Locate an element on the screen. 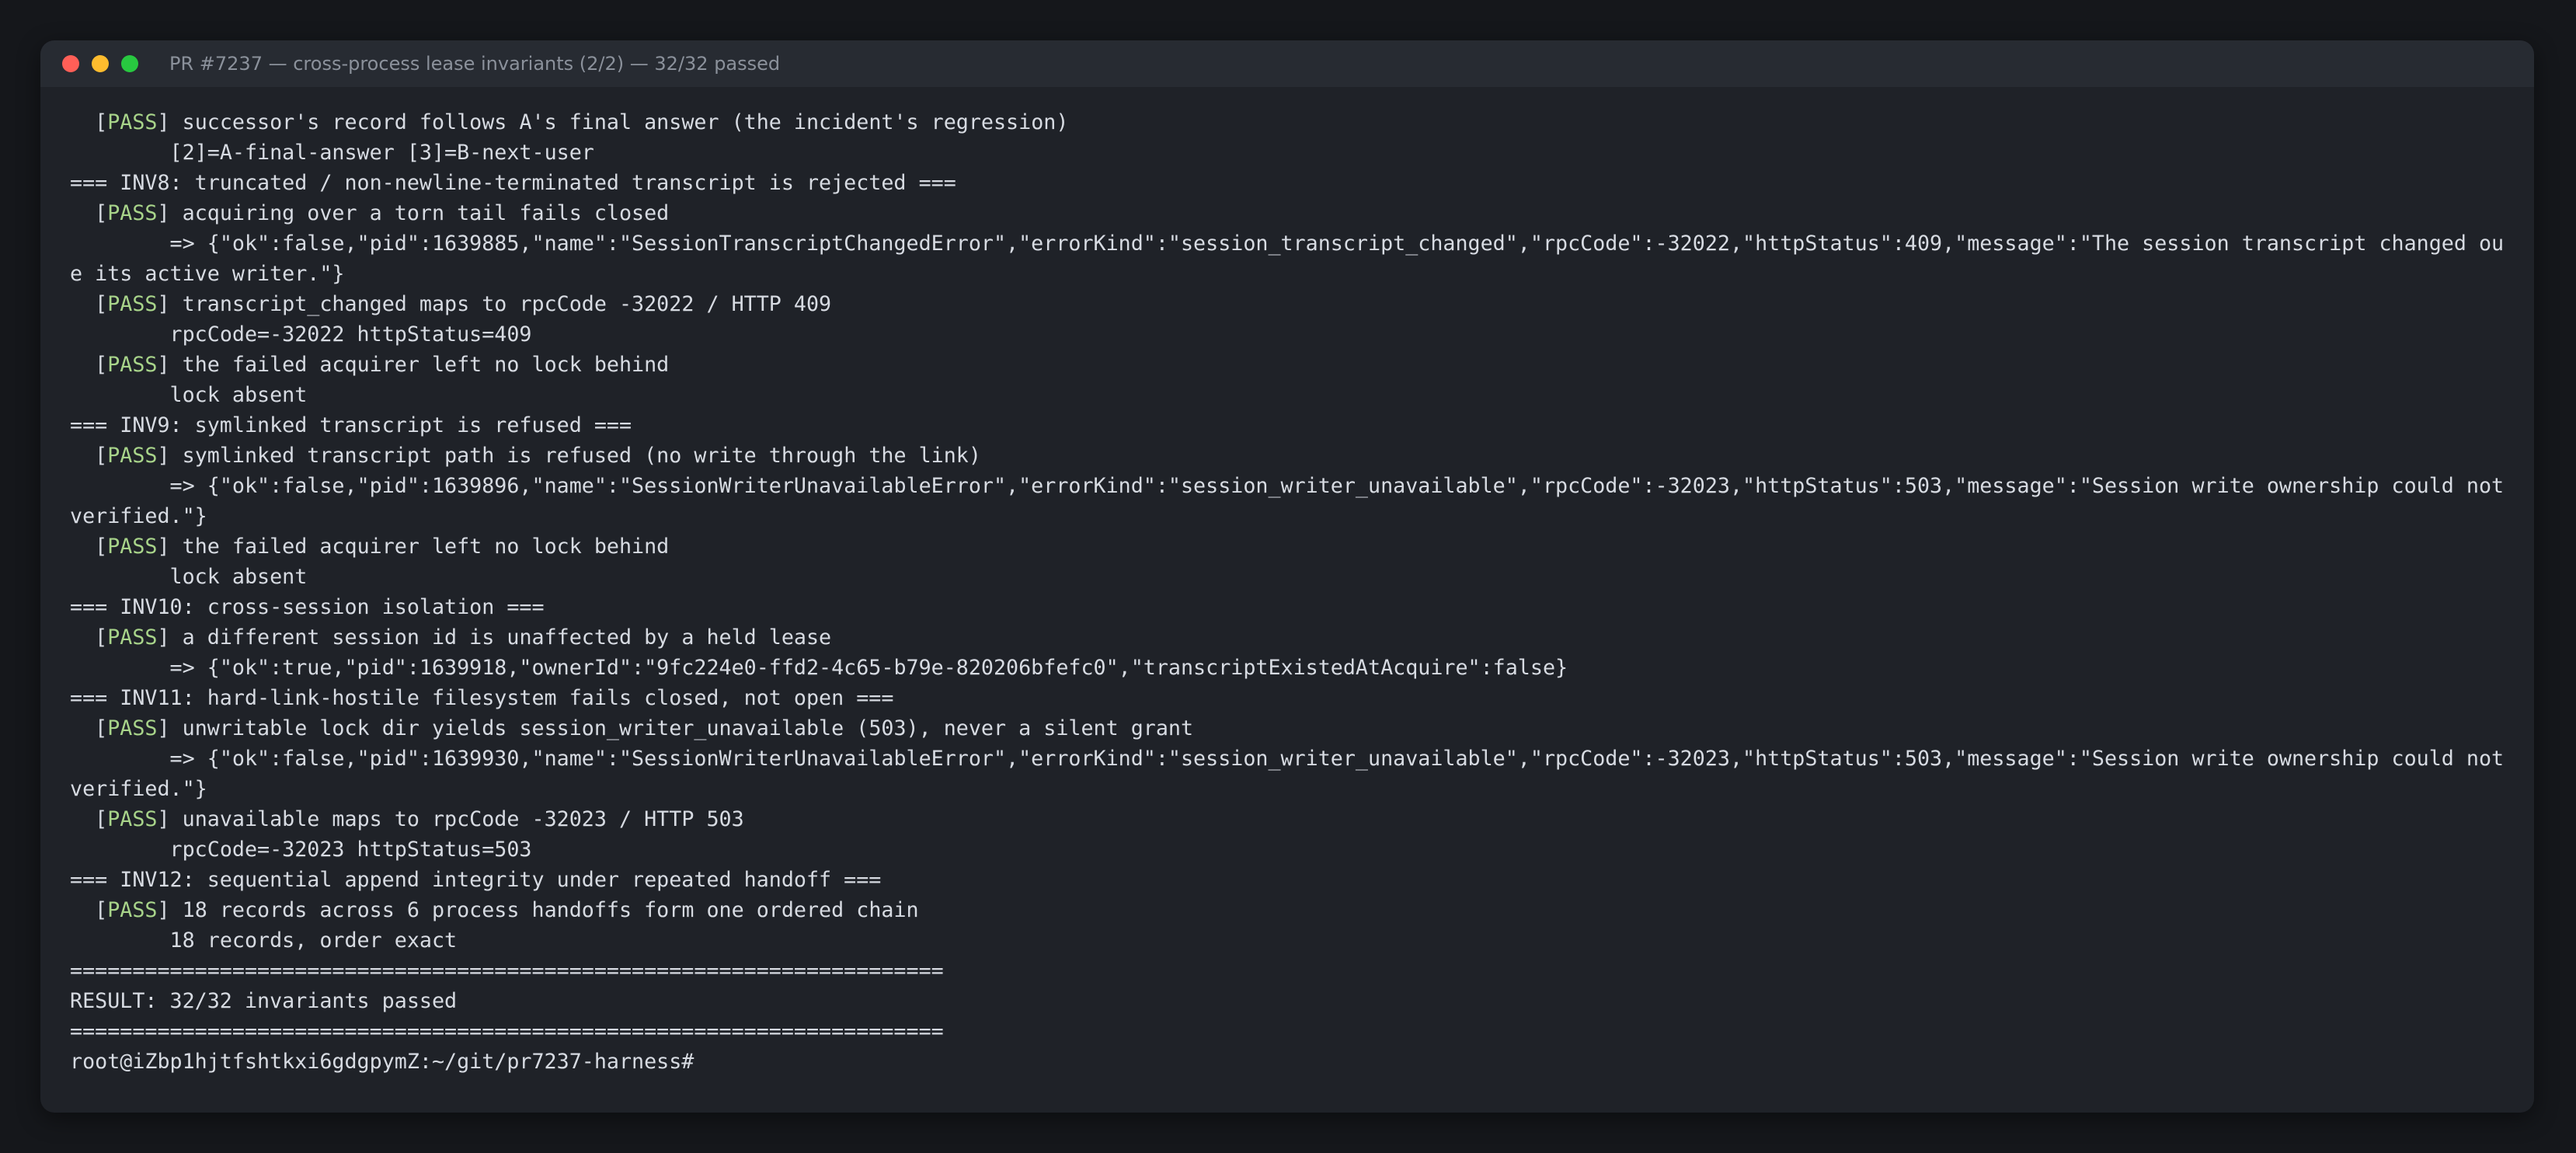 Image resolution: width=2576 pixels, height=1153 pixels. output-text: e its active writer."} is located at coordinates (207, 274).